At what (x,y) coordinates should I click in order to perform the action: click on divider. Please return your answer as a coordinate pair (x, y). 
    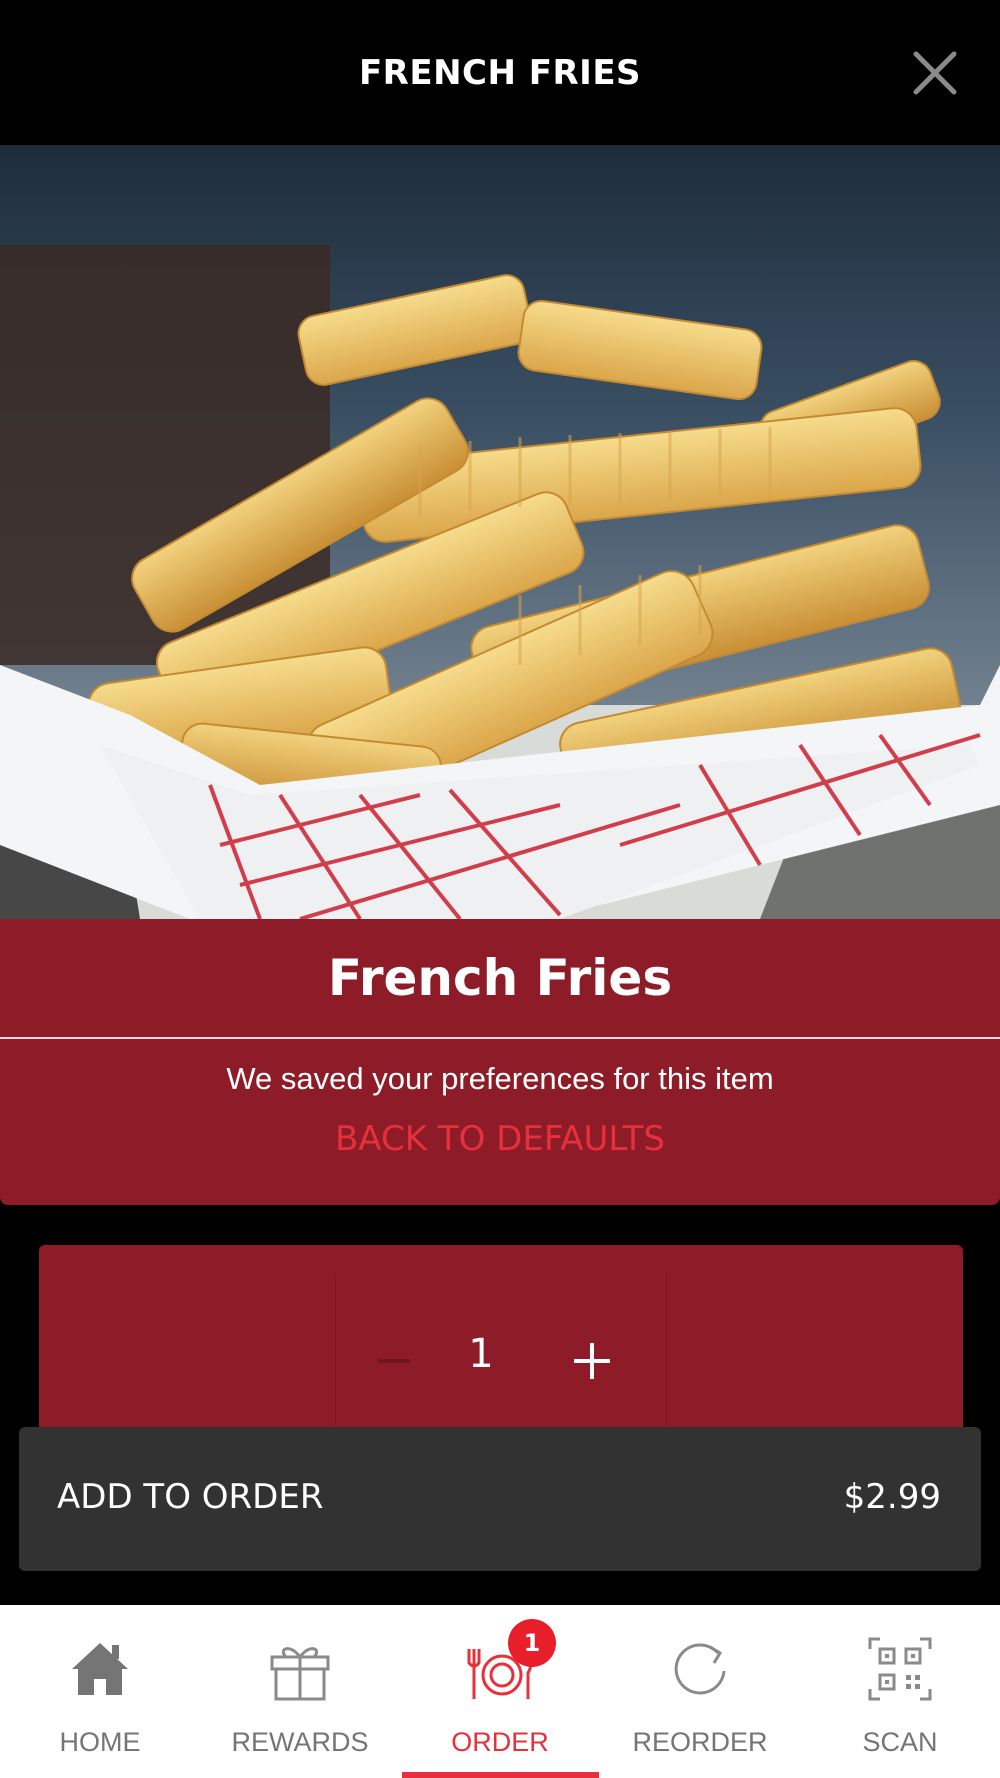
    Looking at the image, I should click on (500, 1038).